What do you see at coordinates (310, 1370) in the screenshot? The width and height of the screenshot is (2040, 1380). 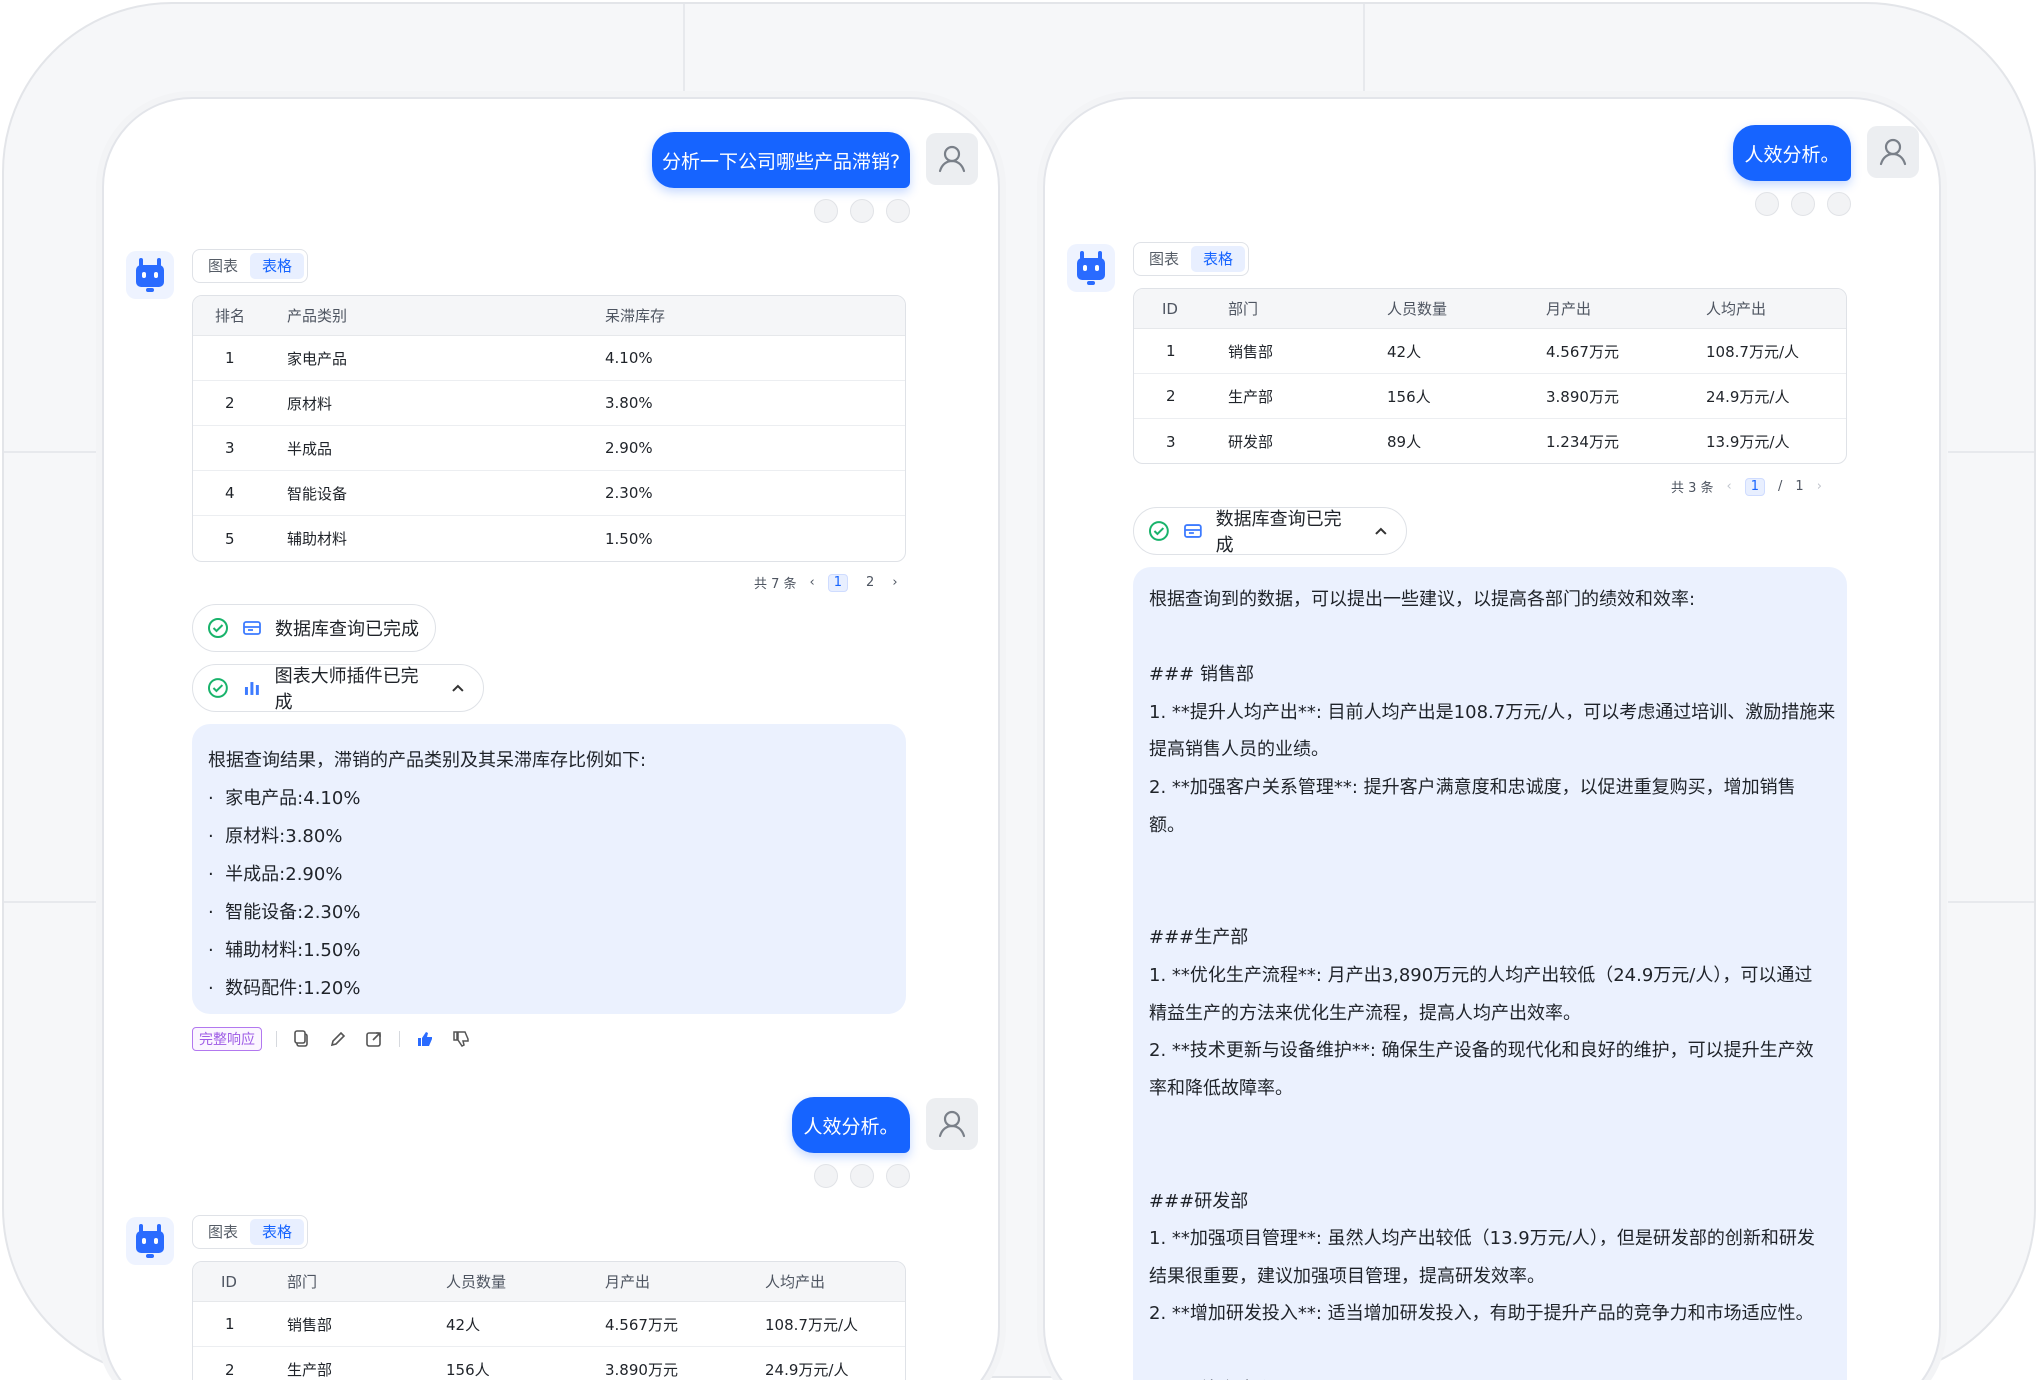 I see `table-cell: 生产部` at bounding box center [310, 1370].